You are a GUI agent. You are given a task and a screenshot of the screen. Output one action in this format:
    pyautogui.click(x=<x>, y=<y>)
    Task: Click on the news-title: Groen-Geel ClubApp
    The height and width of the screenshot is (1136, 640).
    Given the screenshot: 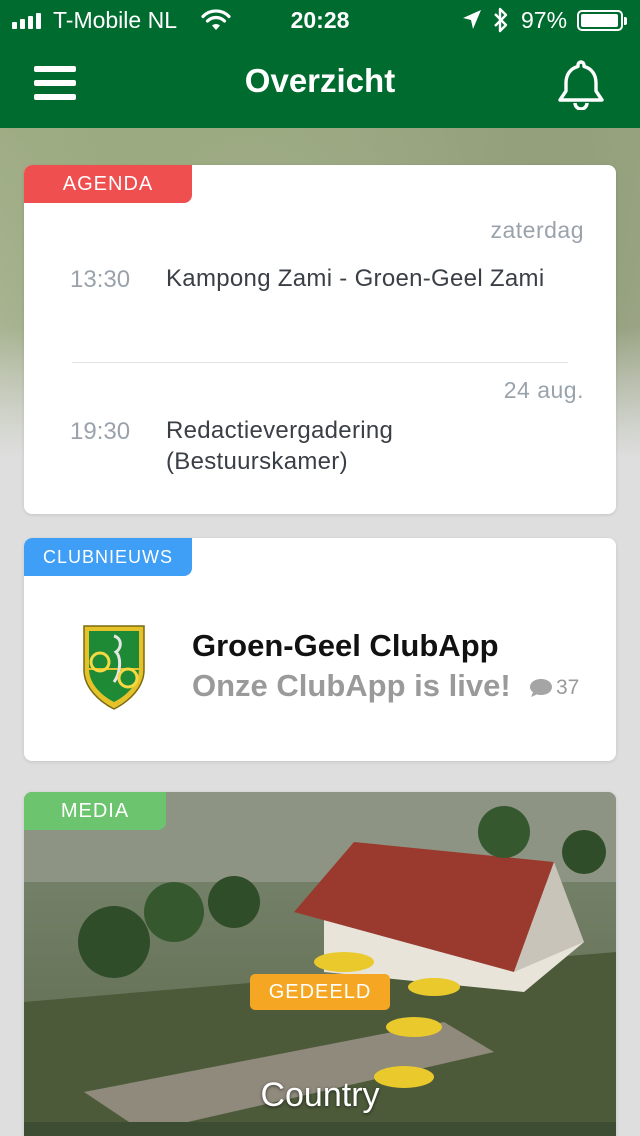 What is the action you would take?
    pyautogui.click(x=345, y=645)
    